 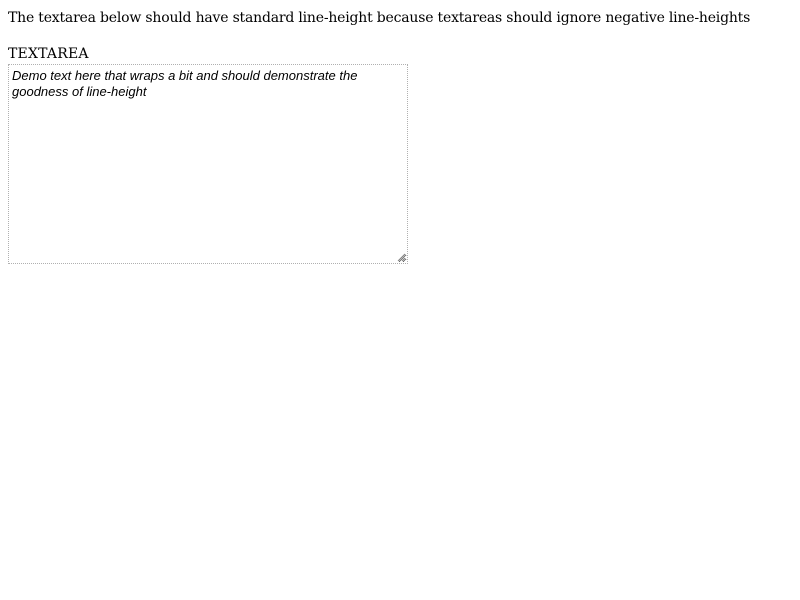 I want to click on resize-grip-icon, so click(x=401, y=257).